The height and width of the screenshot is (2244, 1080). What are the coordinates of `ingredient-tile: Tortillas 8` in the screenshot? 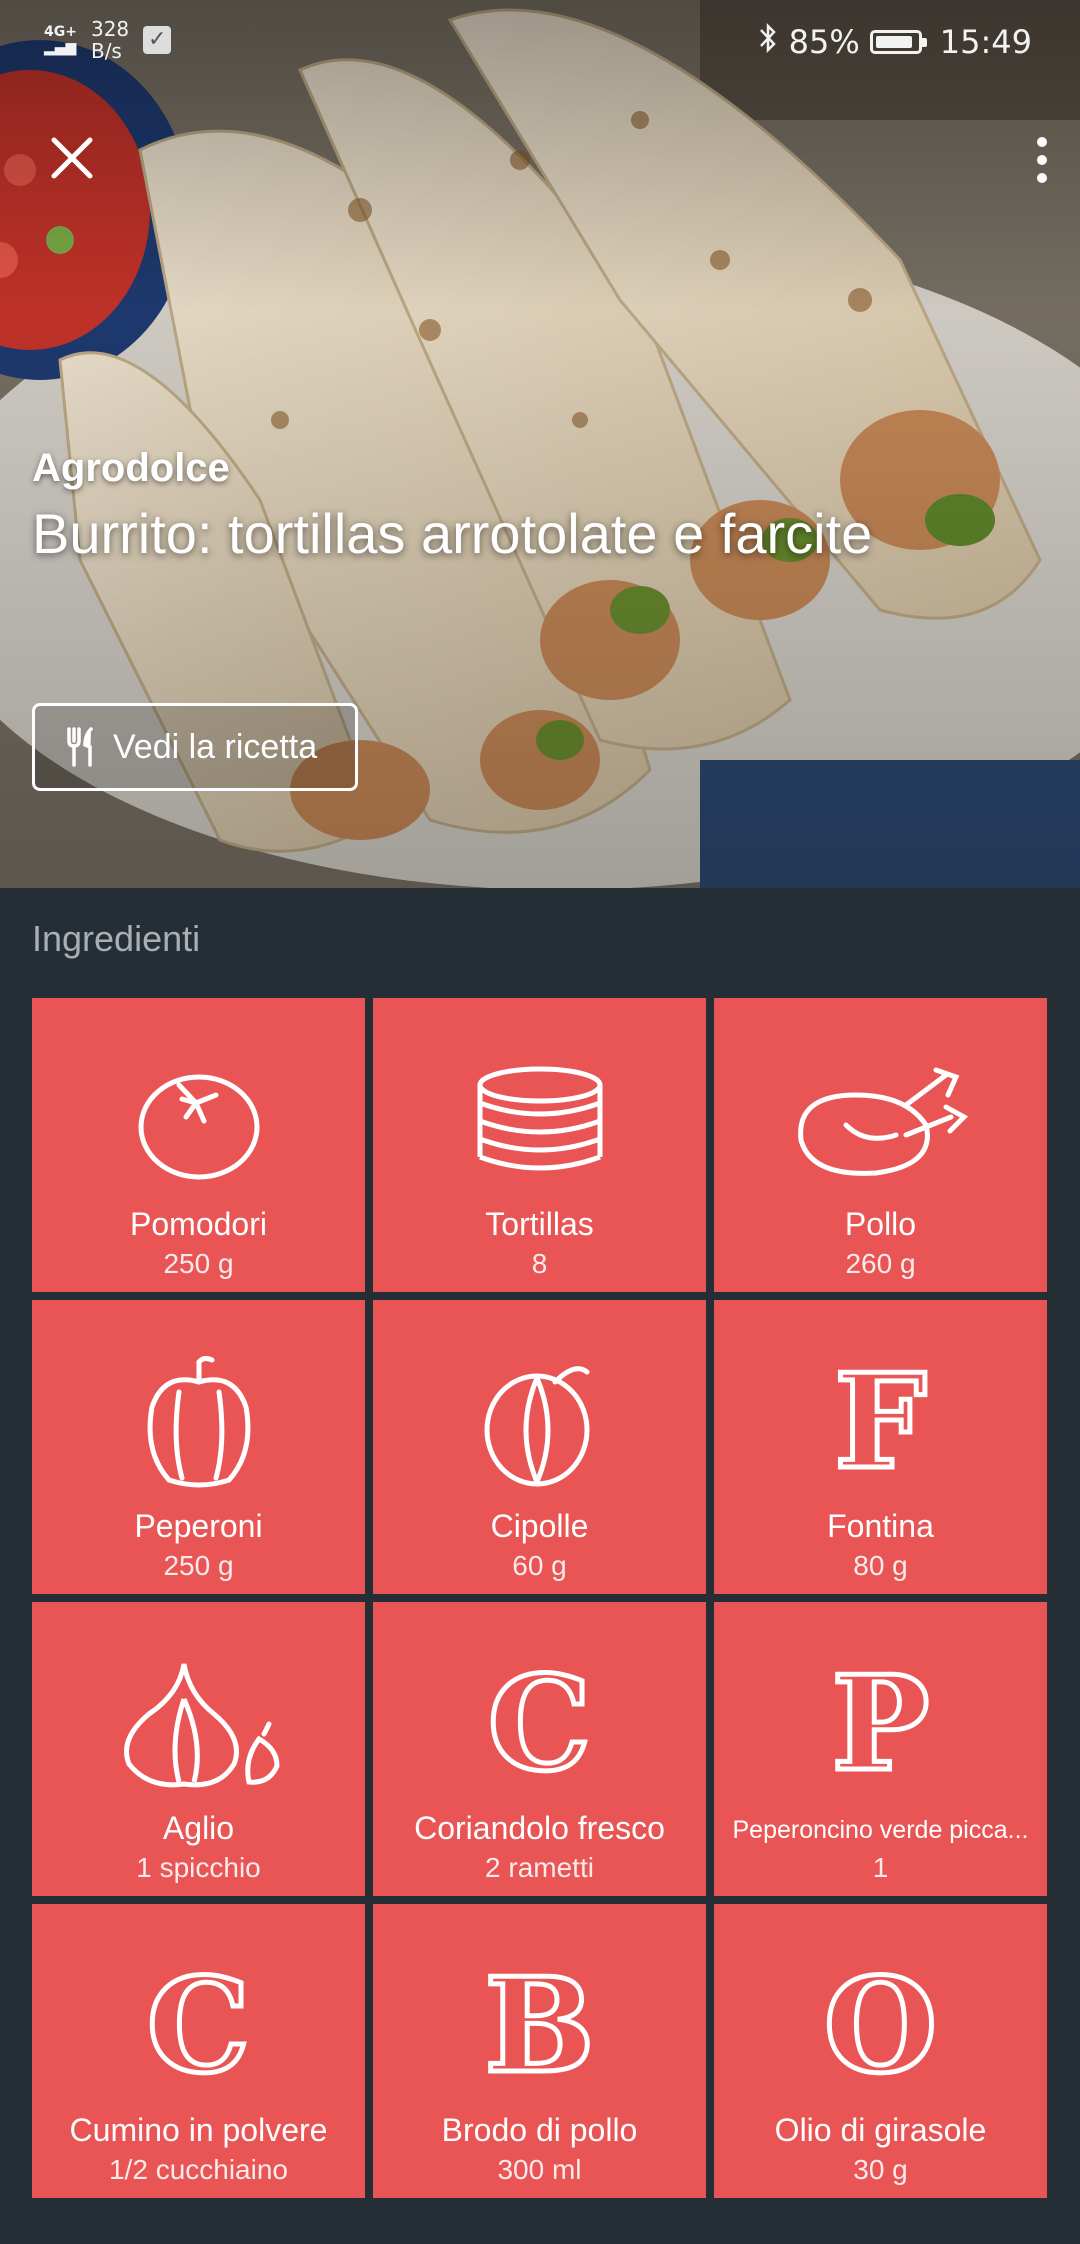 It's located at (539, 1145).